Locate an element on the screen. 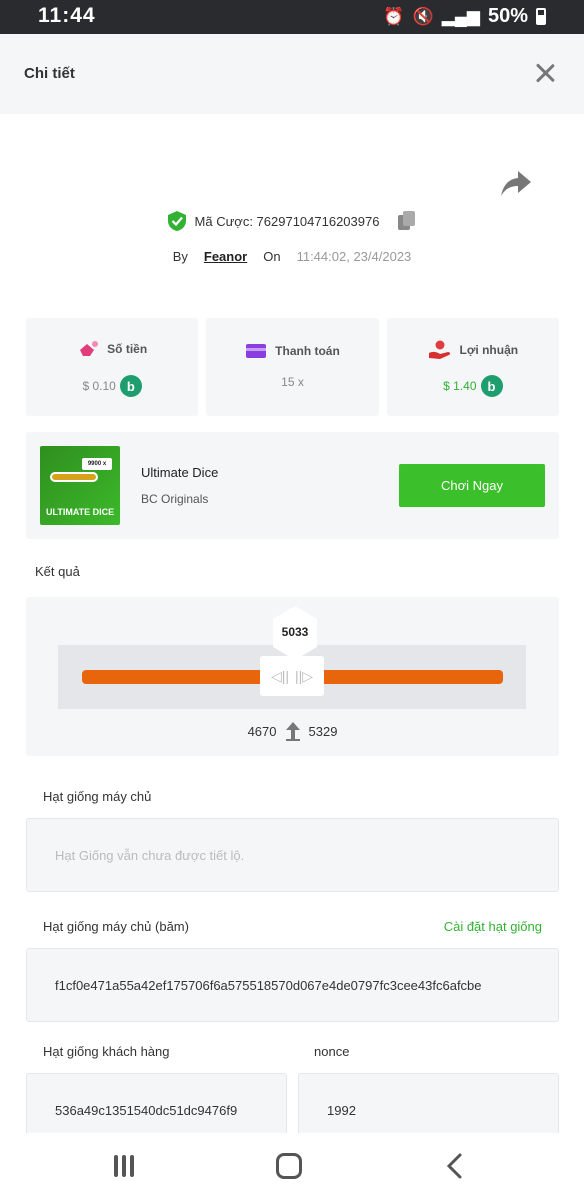 Image resolution: width=584 pixels, height=1200 pixels. shield-check-icon is located at coordinates (176, 221).